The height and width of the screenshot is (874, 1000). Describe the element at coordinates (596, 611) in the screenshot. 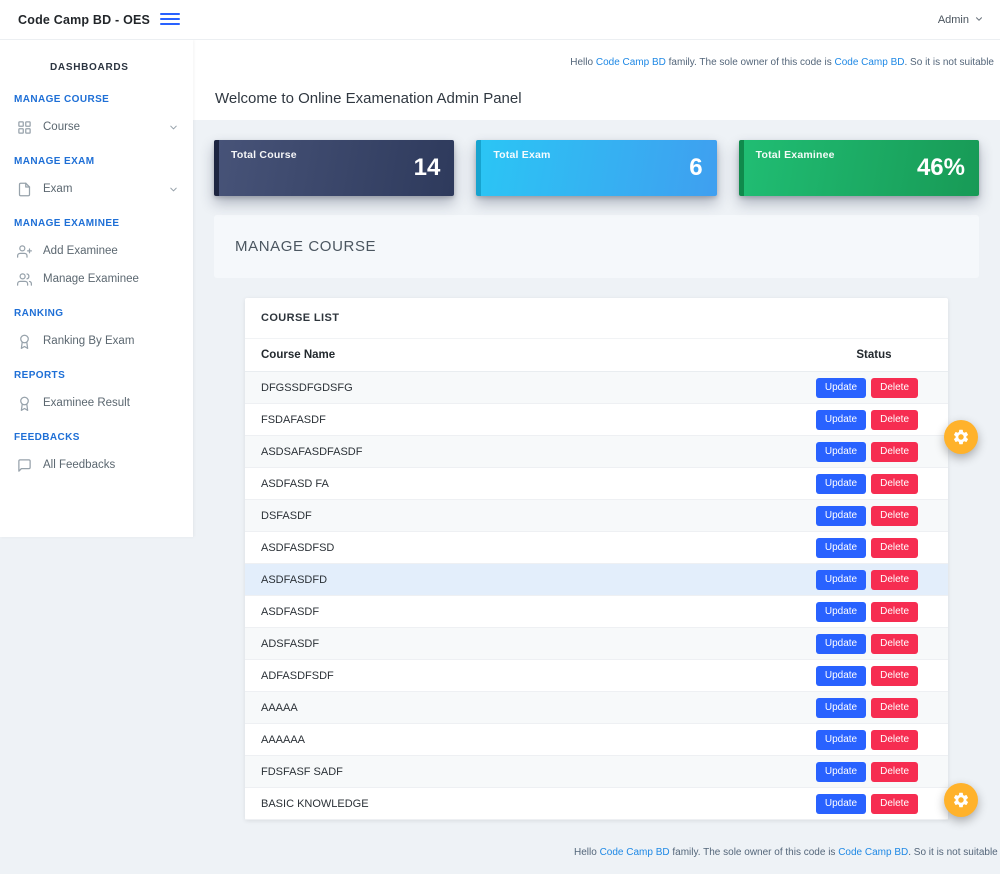

I see `table-row: ASDFASDF Update Delete` at that location.